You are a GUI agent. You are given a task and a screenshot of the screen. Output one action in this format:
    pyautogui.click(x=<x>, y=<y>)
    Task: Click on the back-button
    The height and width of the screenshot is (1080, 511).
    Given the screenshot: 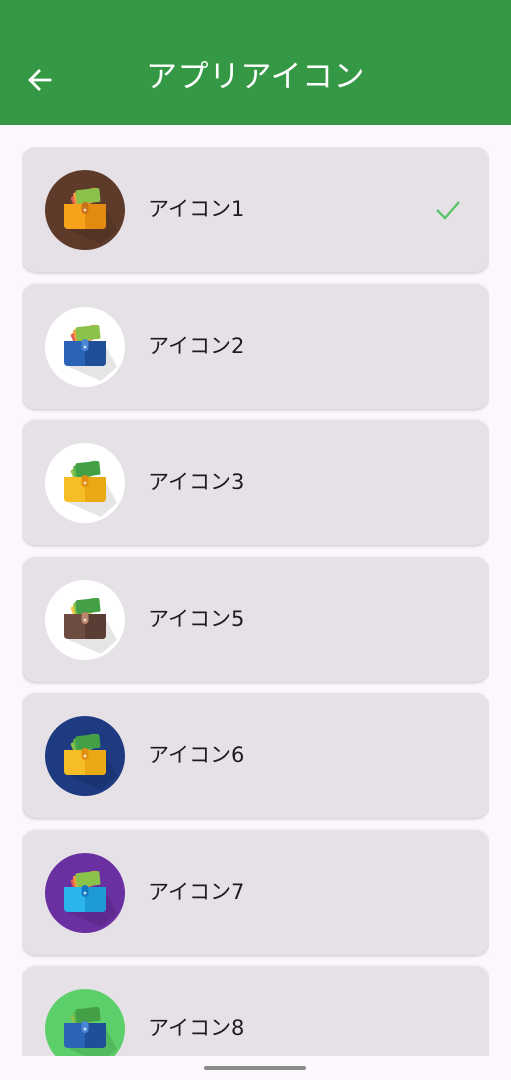 What is the action you would take?
    pyautogui.click(x=40, y=80)
    